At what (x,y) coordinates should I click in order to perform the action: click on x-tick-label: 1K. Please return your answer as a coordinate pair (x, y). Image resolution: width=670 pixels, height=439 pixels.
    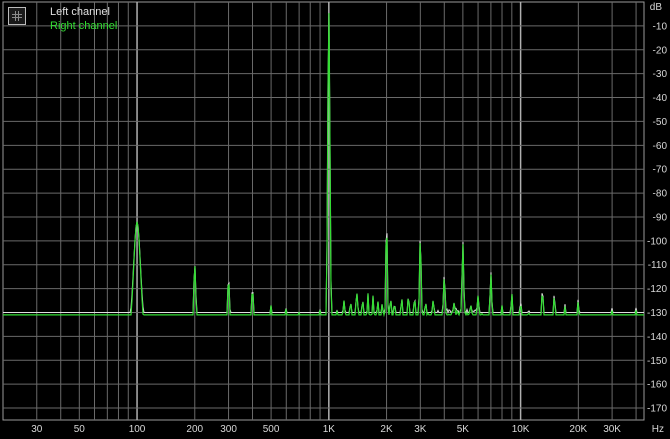
    Looking at the image, I should click on (329, 429).